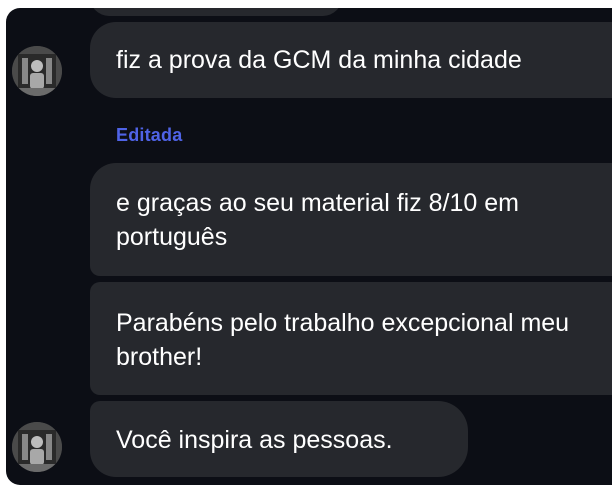  Describe the element at coordinates (149, 135) in the screenshot. I see `edited-label: Editada` at that location.